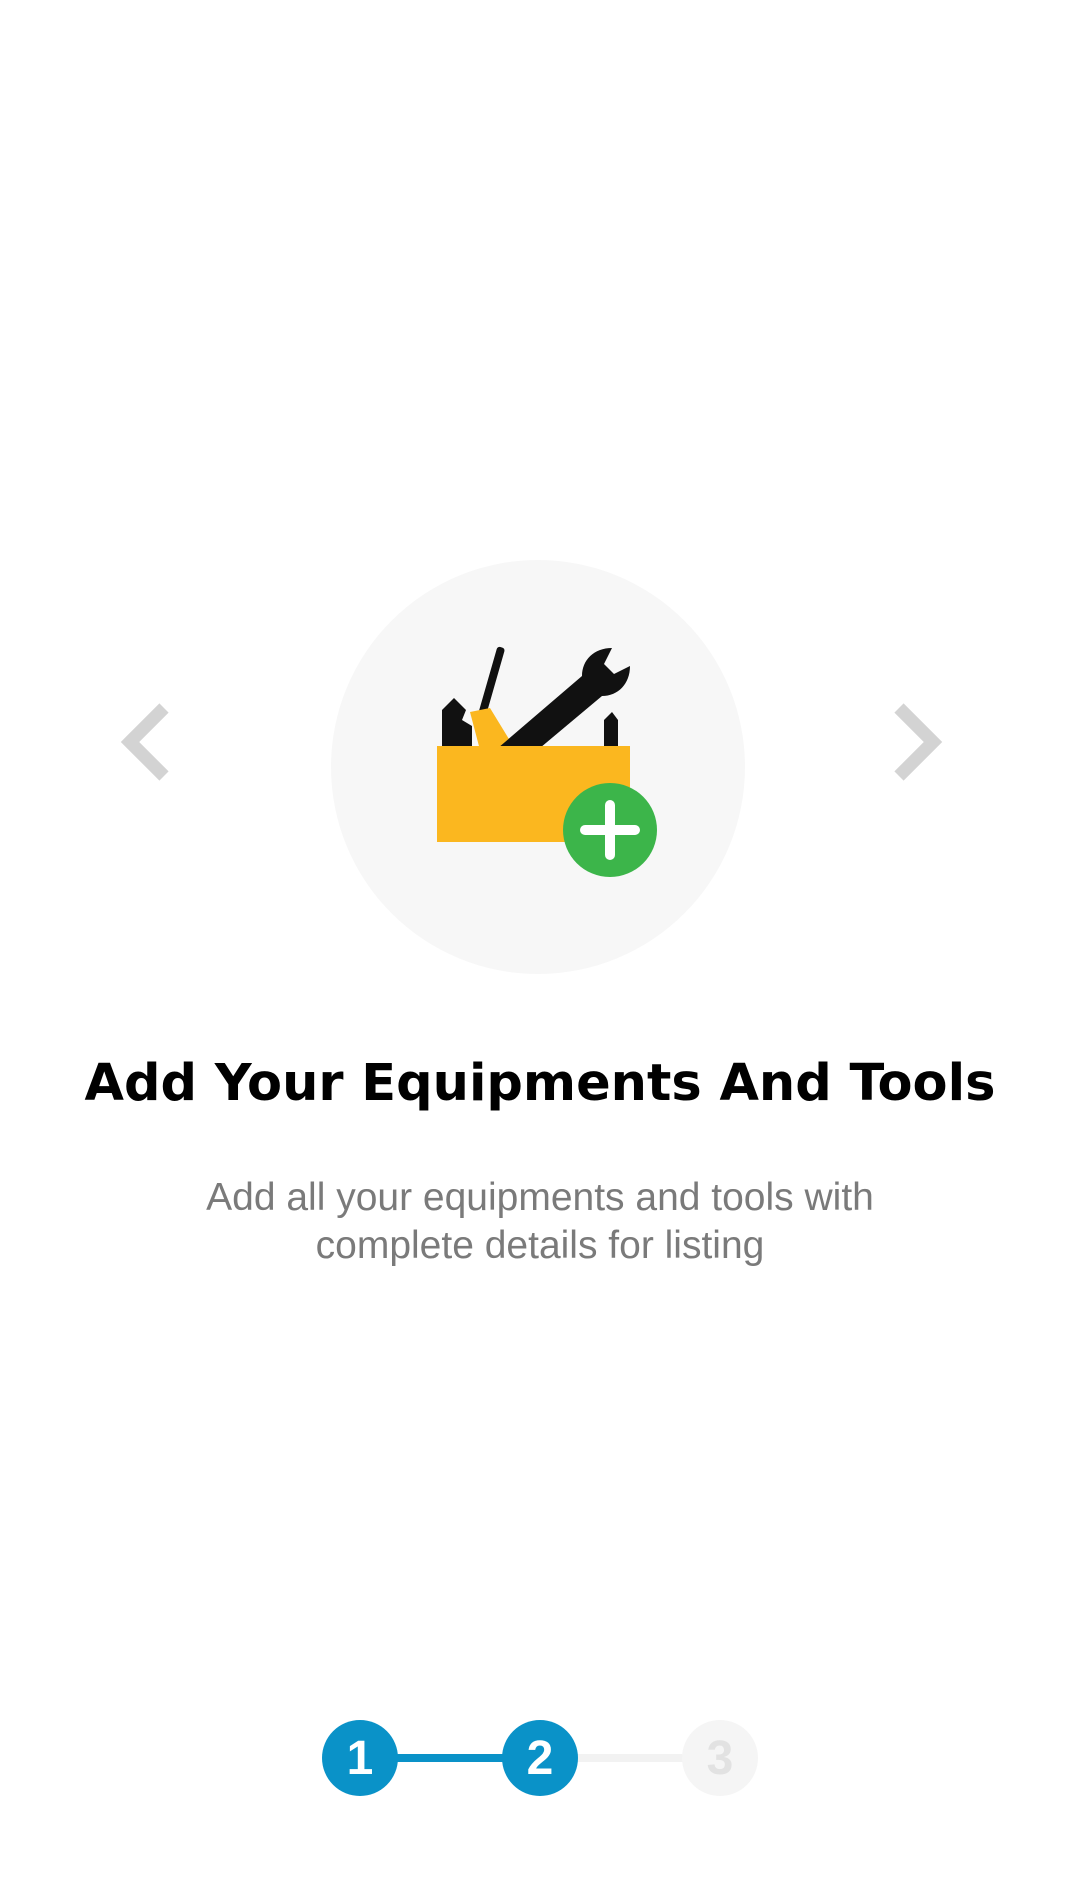  What do you see at coordinates (445, 1758) in the screenshot?
I see `step-connector-completed` at bounding box center [445, 1758].